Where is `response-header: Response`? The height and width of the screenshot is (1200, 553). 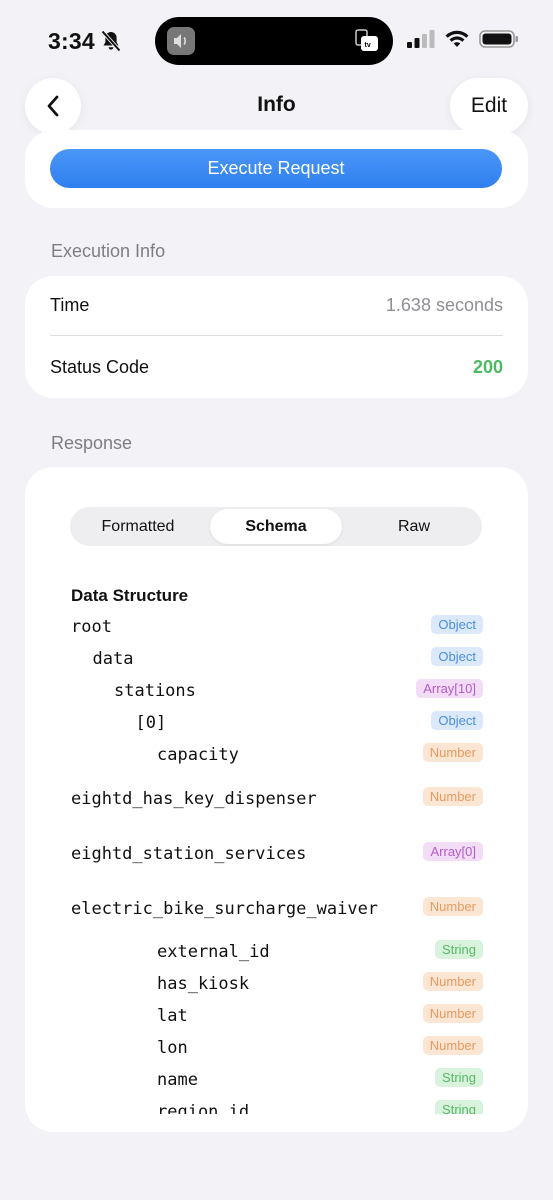
response-header: Response is located at coordinates (92, 443).